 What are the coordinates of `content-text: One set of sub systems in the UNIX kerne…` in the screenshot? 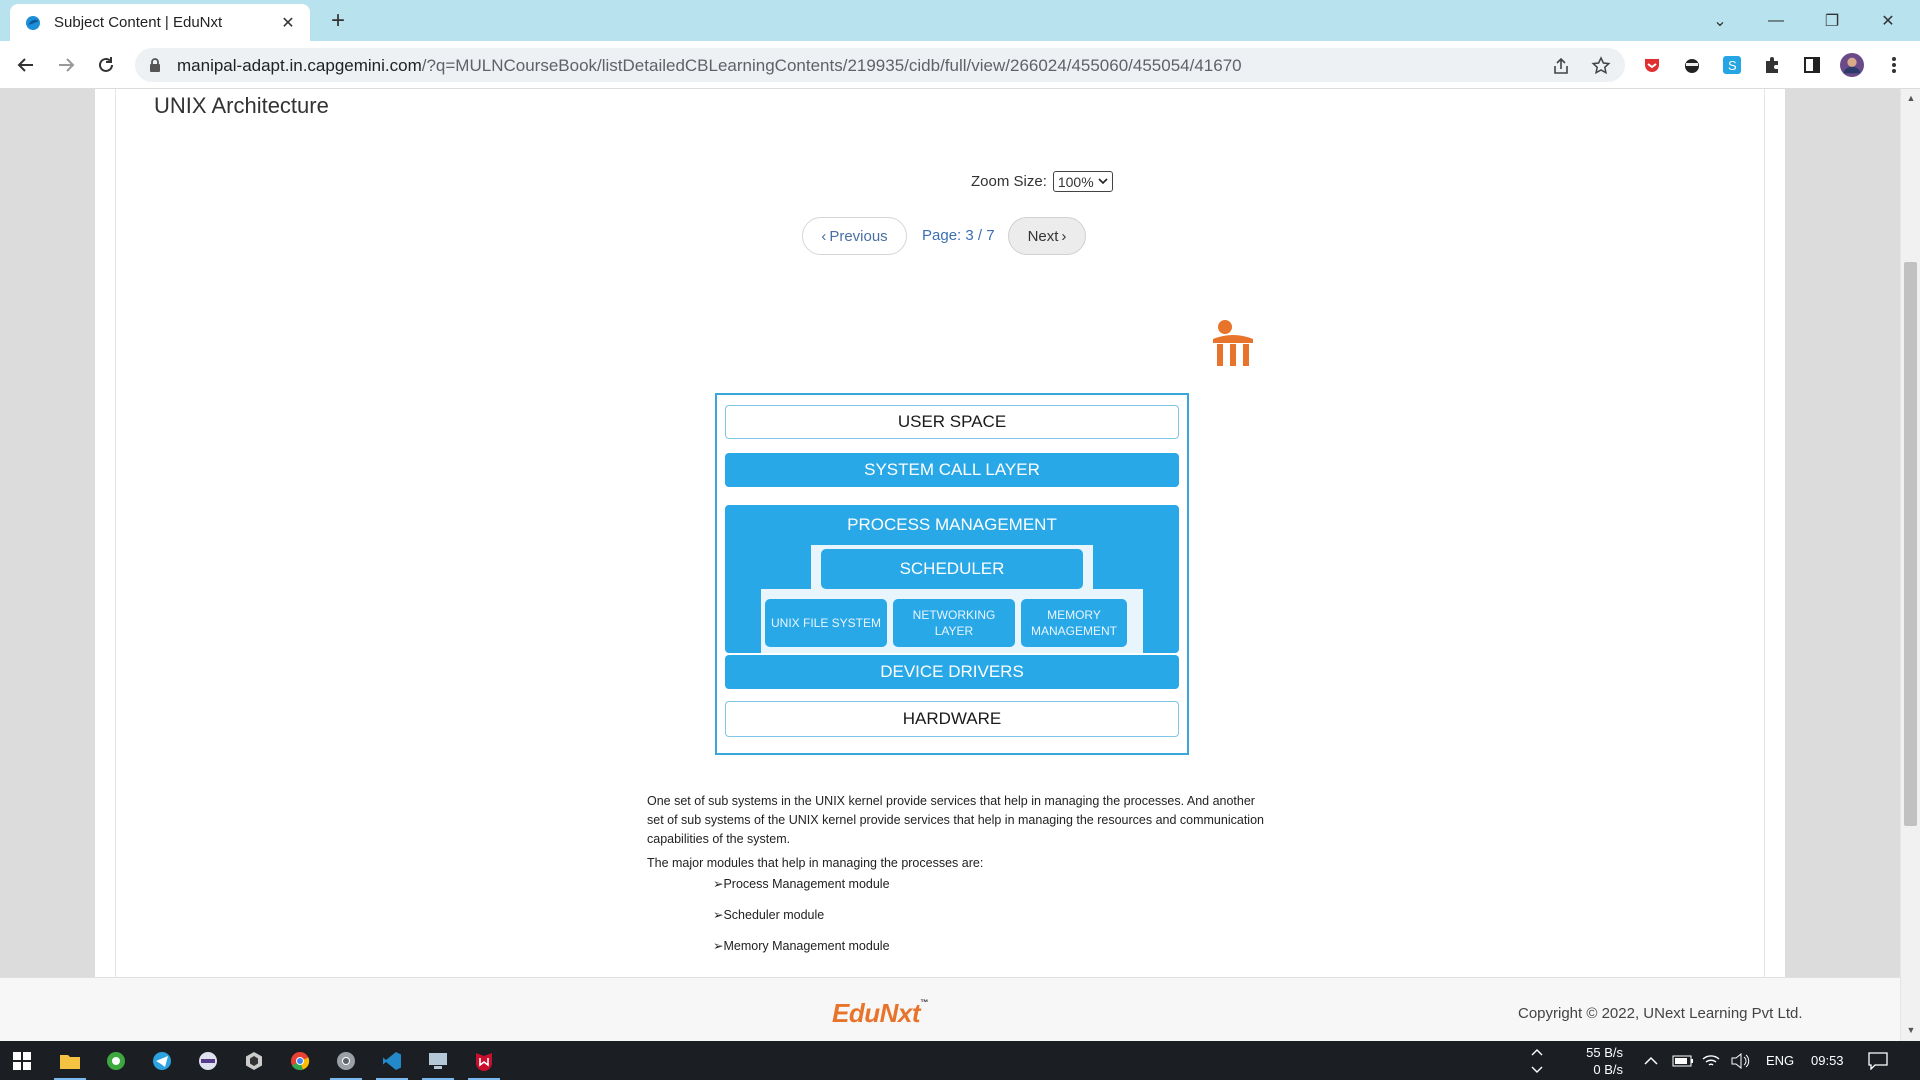 It's located at (957, 835).